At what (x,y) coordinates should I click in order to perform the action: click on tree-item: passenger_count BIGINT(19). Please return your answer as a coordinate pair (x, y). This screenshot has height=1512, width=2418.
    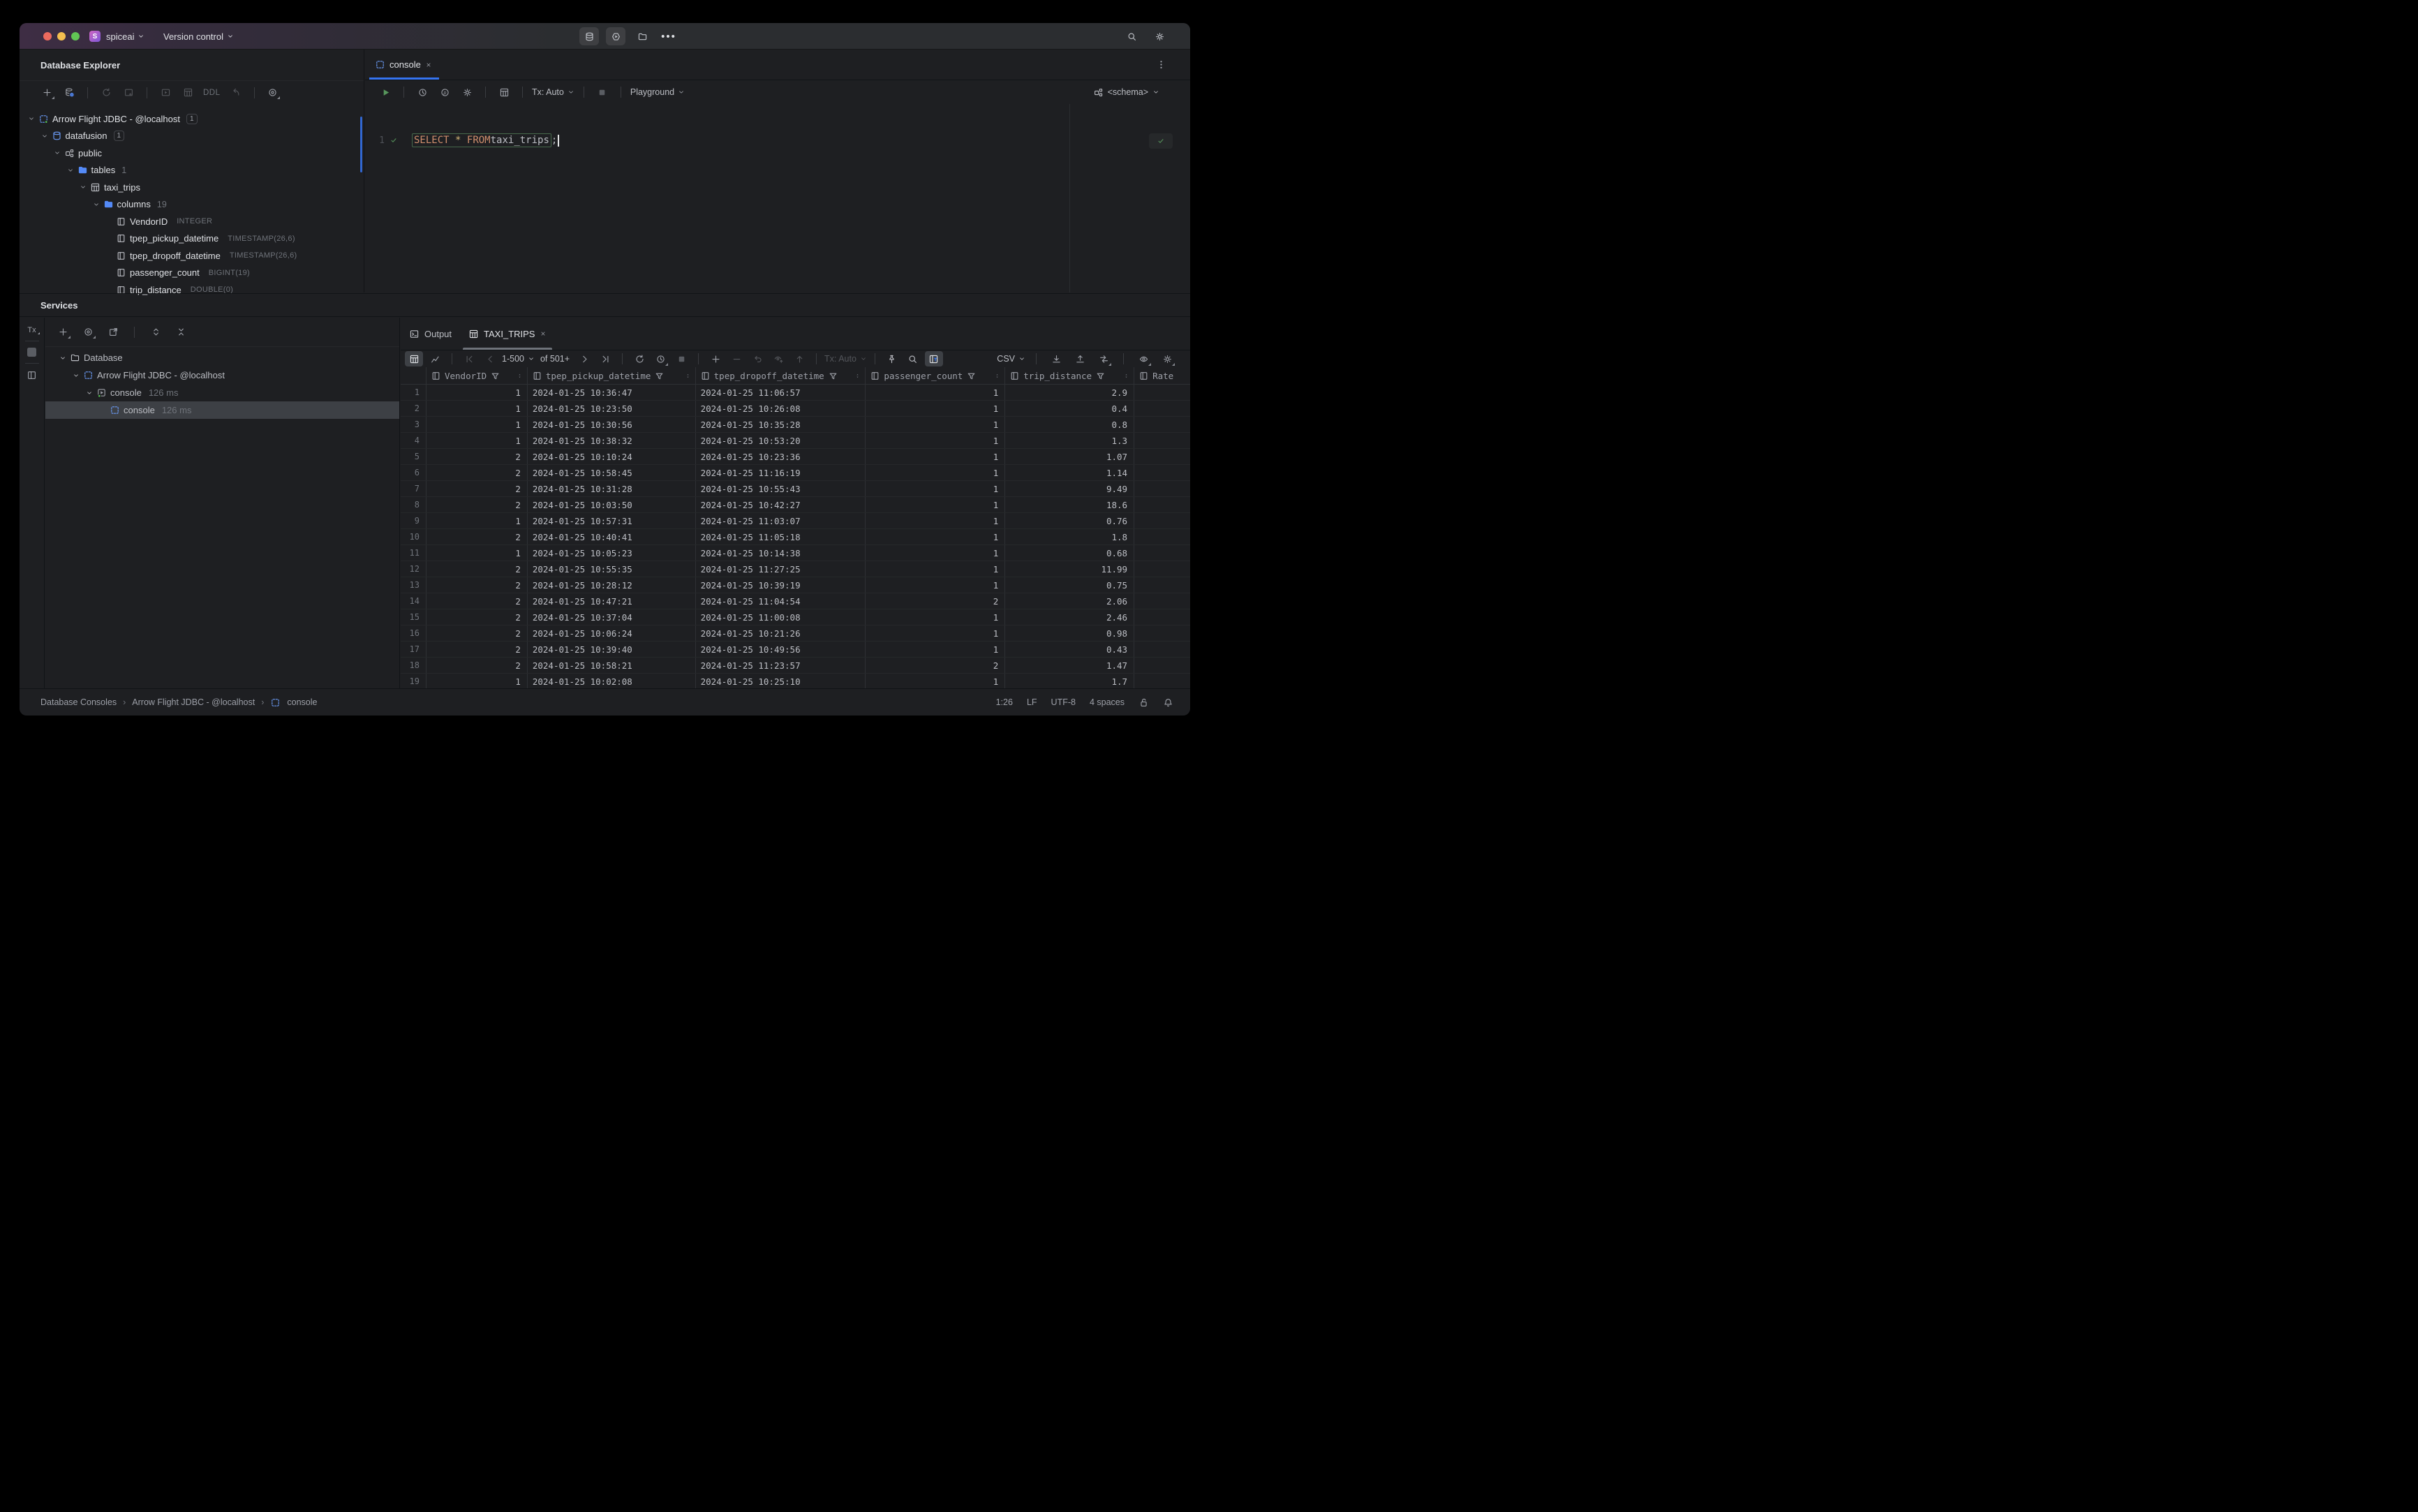
    Looking at the image, I should click on (192, 273).